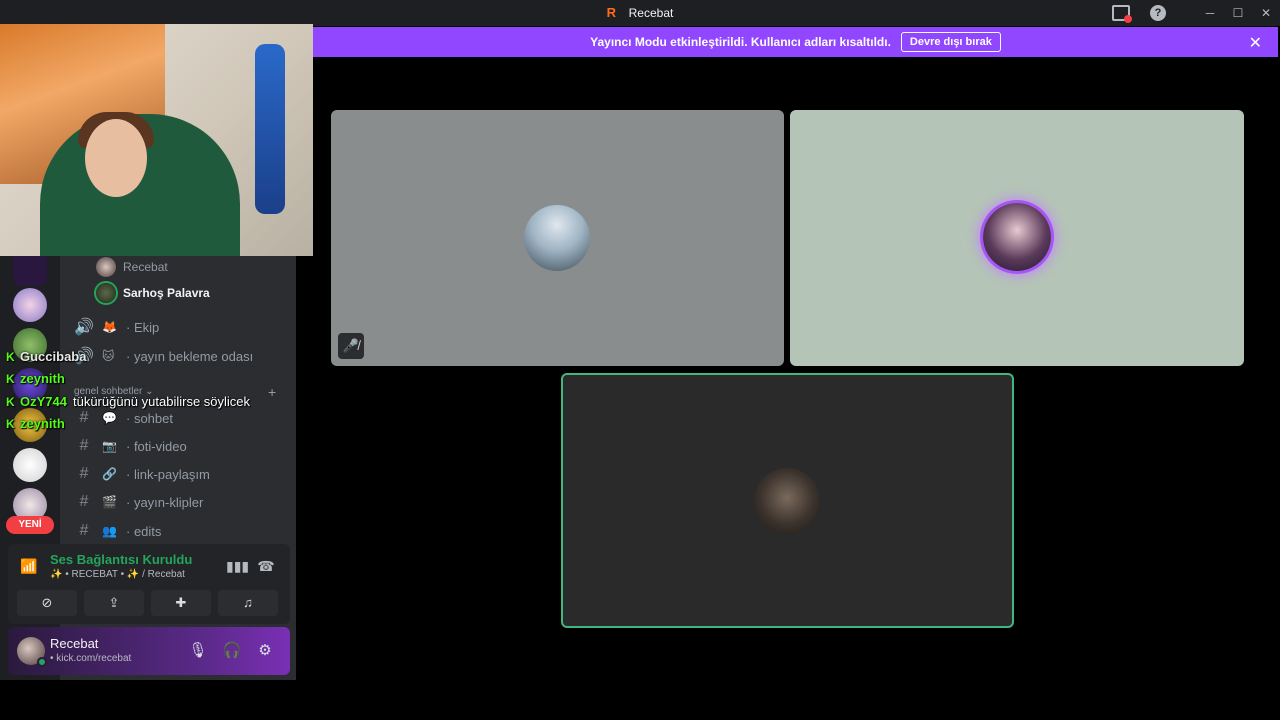  What do you see at coordinates (198, 651) in the screenshot?
I see `microphone-icon: 🎙` at bounding box center [198, 651].